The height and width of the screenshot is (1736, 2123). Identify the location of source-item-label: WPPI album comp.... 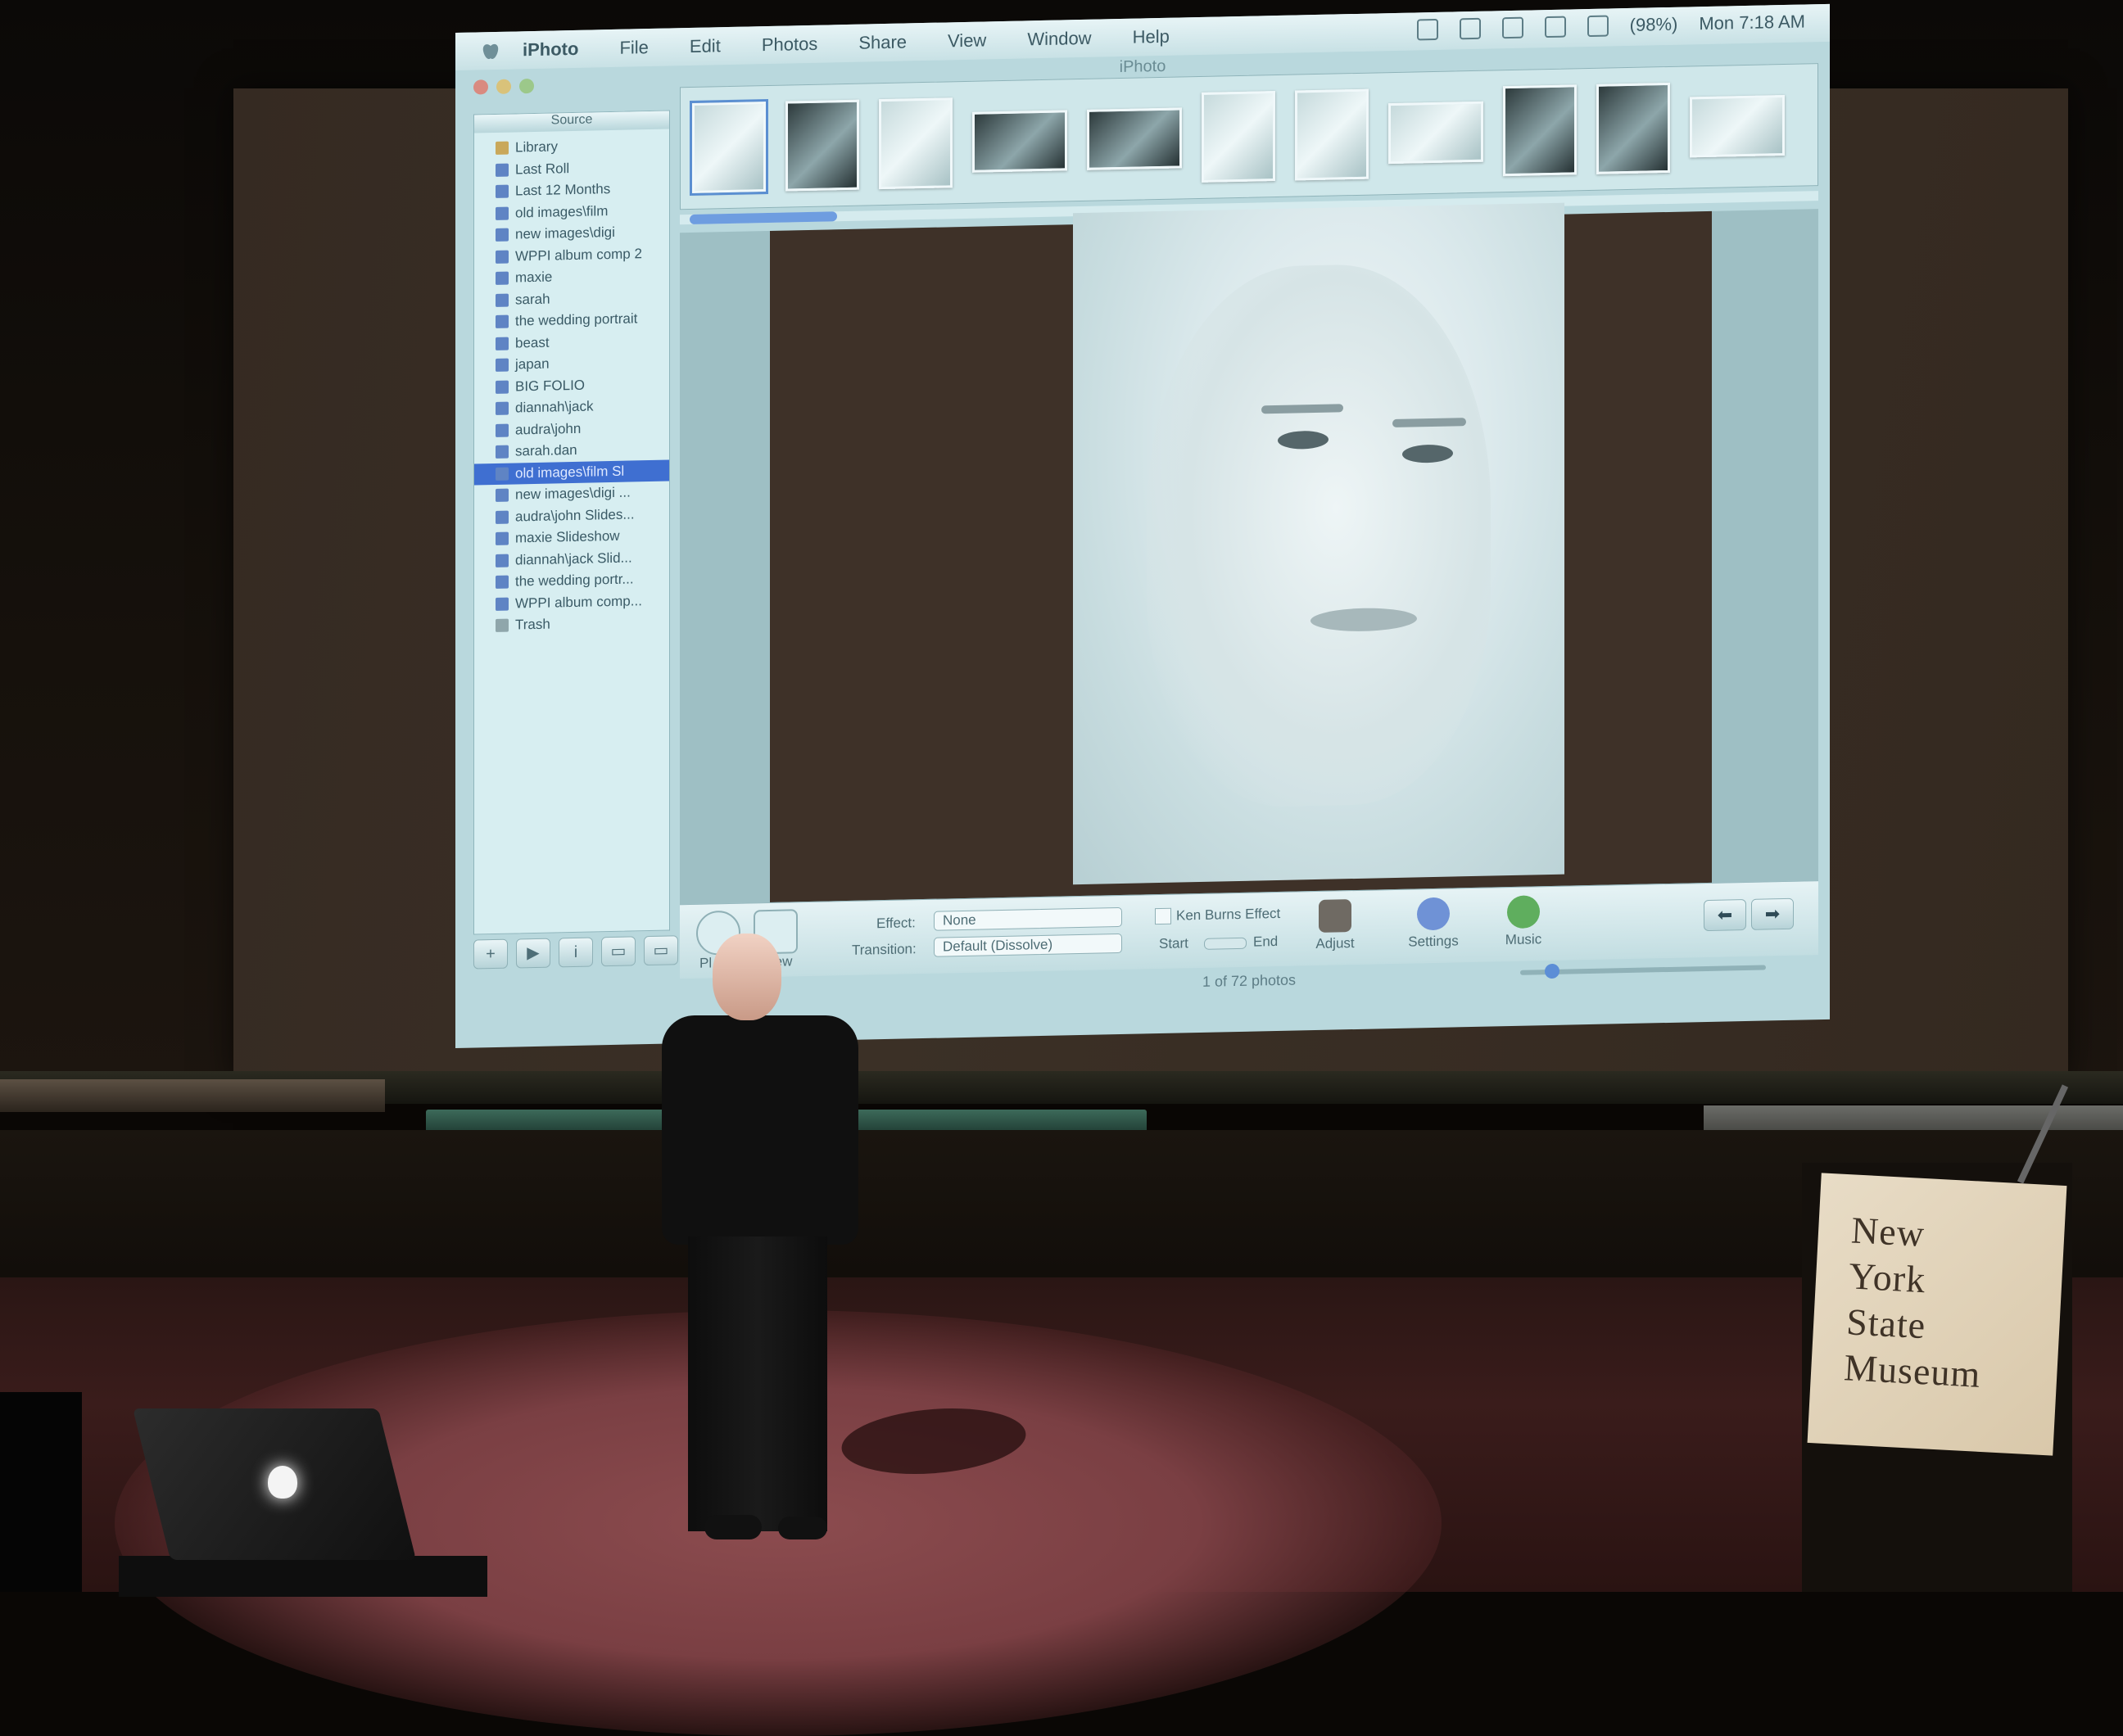
(578, 602).